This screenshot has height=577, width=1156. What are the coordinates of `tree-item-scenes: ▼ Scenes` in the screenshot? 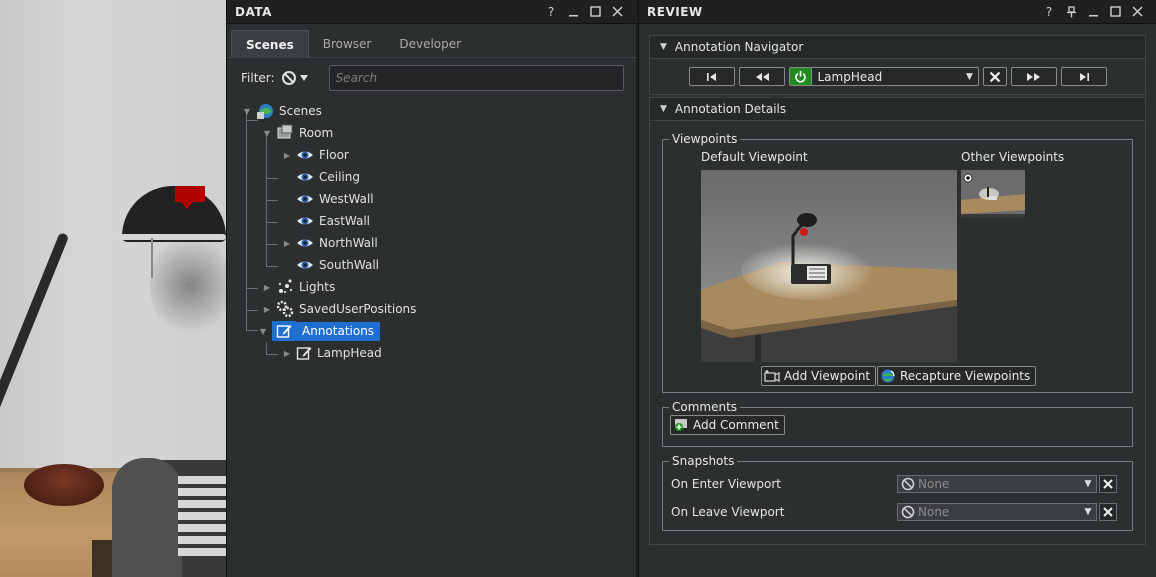 It's located at (282, 111).